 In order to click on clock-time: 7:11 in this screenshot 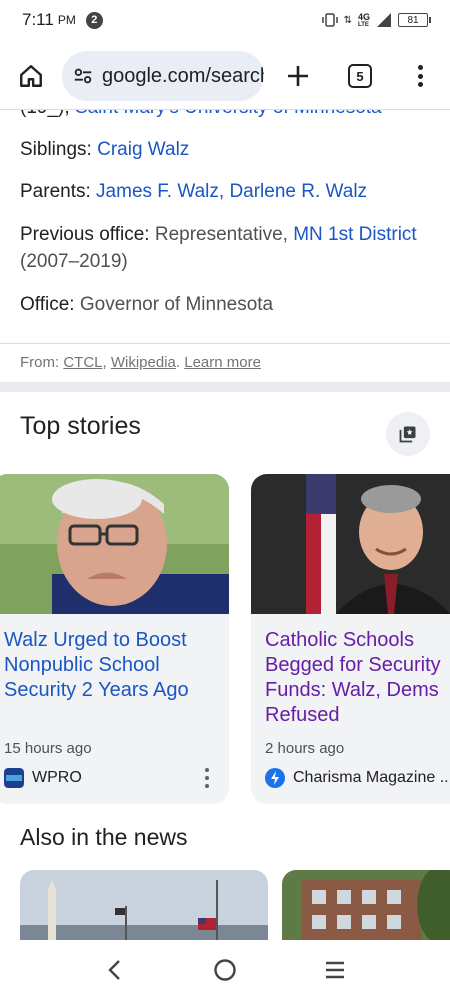, I will do `click(38, 19)`.